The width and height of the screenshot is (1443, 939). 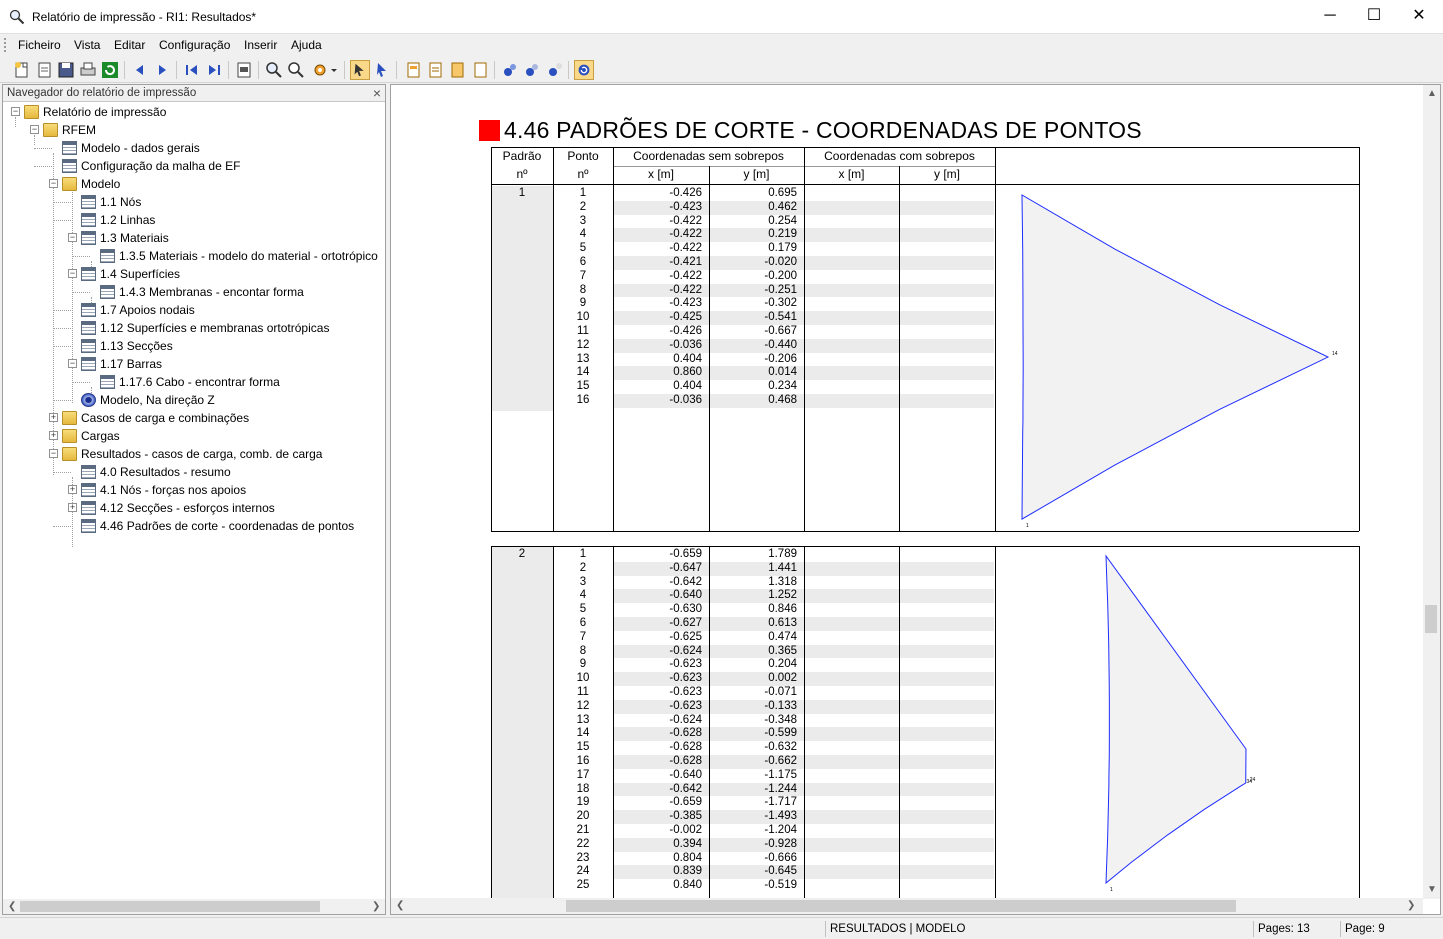 I want to click on navigator-item: +4.1 Nós - forças nos apoios, so click(x=194, y=490).